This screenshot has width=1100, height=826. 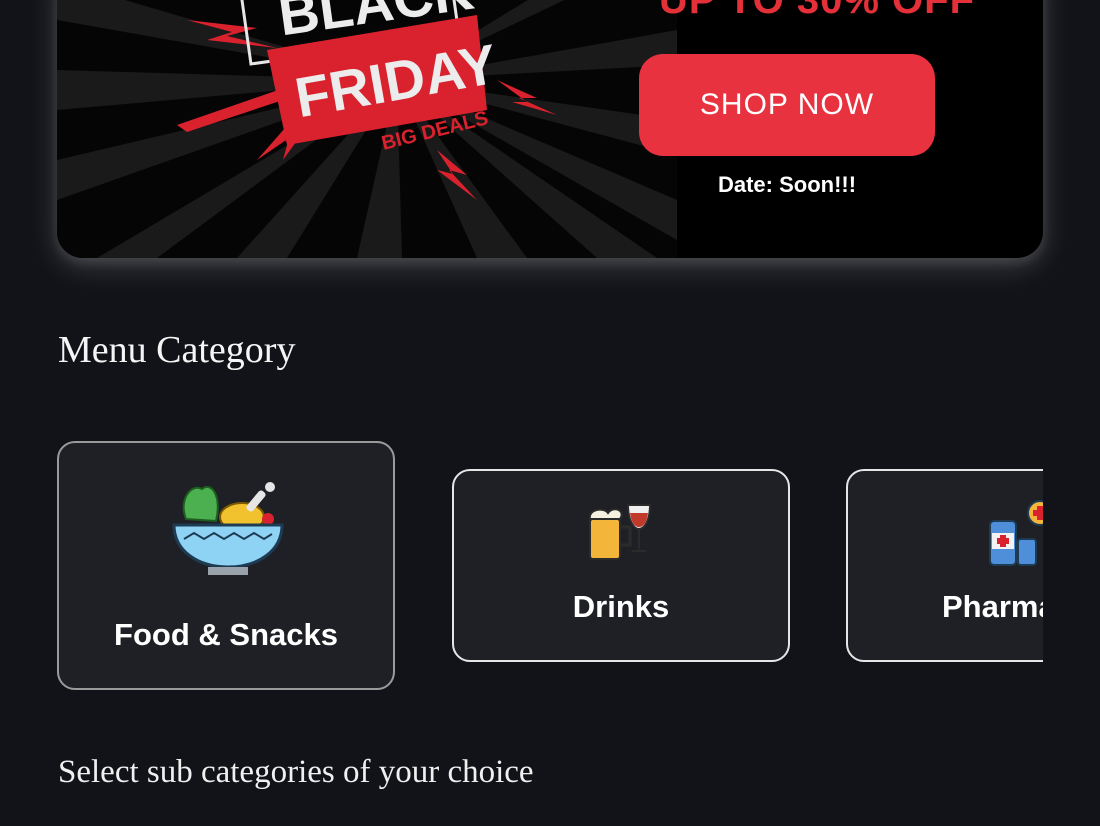 What do you see at coordinates (621, 606) in the screenshot?
I see `category-label: Drinks` at bounding box center [621, 606].